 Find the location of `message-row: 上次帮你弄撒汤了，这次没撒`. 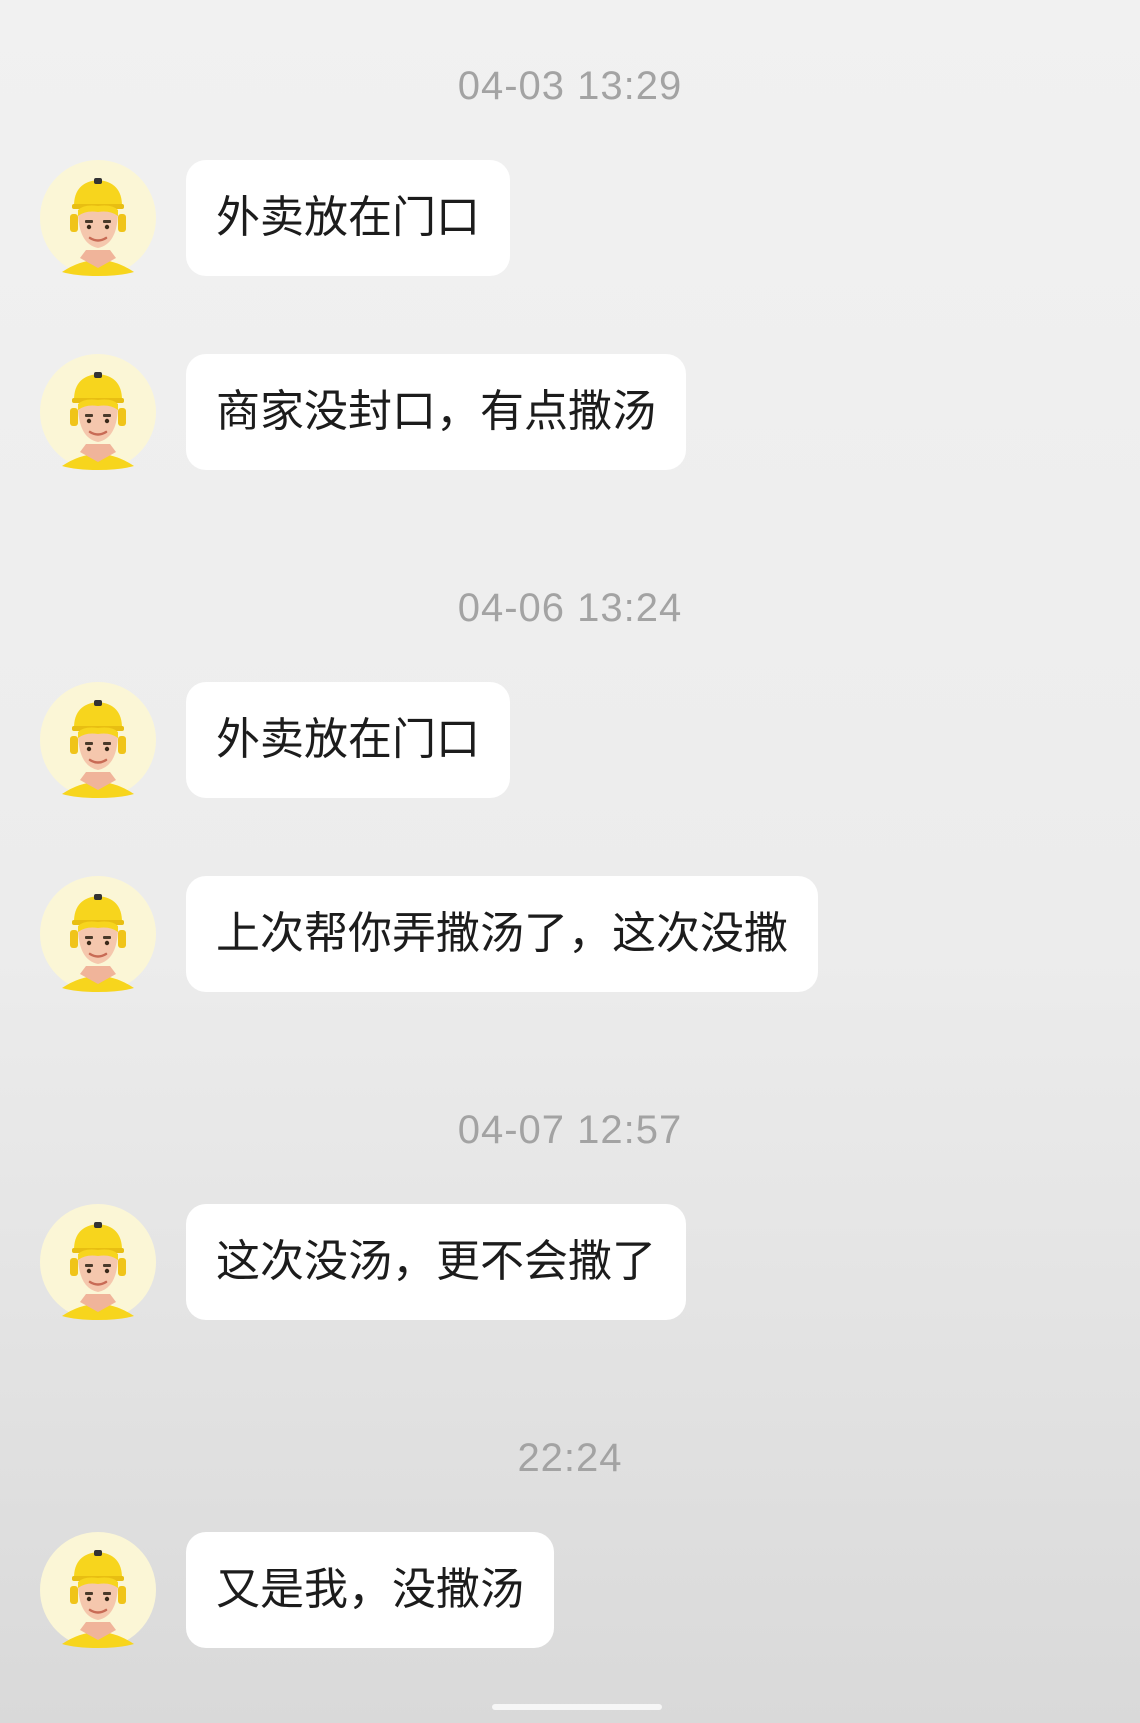

message-row: 上次帮你弄撒汤了，这次没撒 is located at coordinates (570, 934).